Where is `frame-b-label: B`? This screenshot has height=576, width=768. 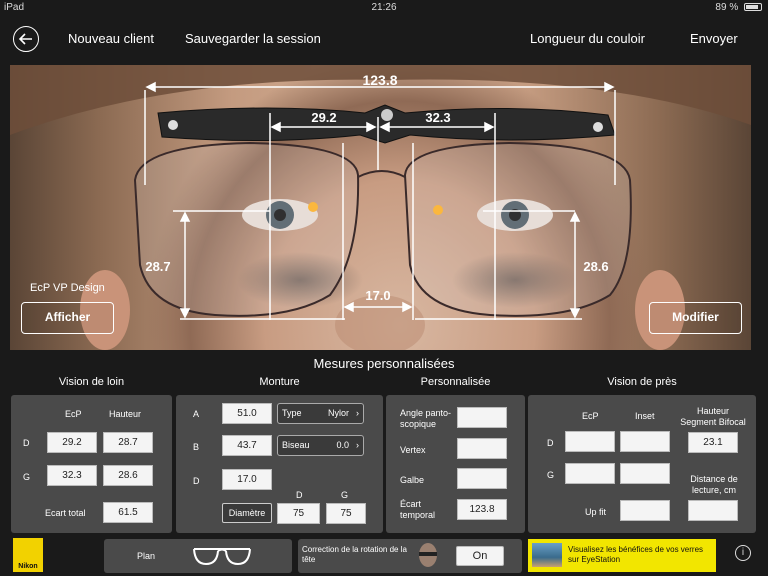 frame-b-label: B is located at coordinates (196, 447).